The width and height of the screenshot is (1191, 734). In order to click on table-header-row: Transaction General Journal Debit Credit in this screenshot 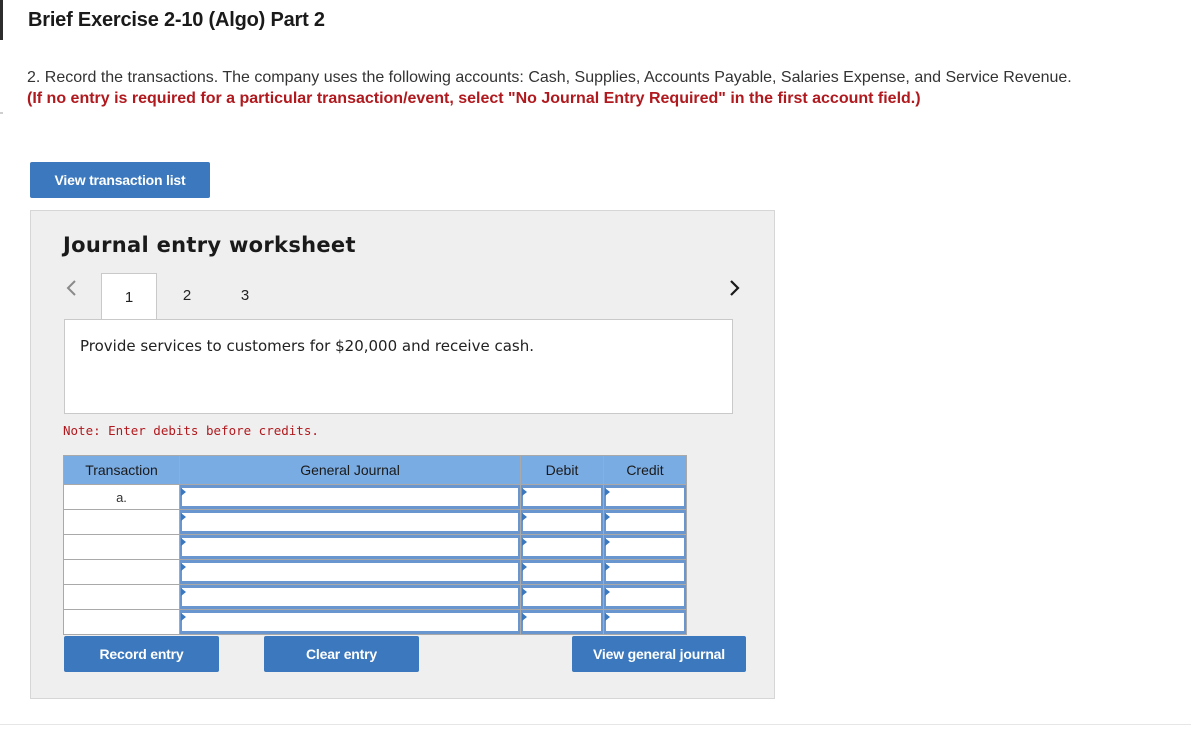, I will do `click(375, 470)`.